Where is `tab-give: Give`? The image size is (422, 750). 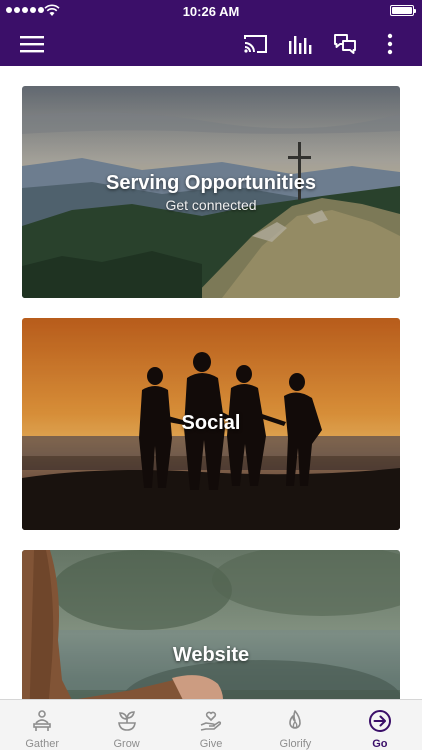
tab-give: Give is located at coordinates (211, 725).